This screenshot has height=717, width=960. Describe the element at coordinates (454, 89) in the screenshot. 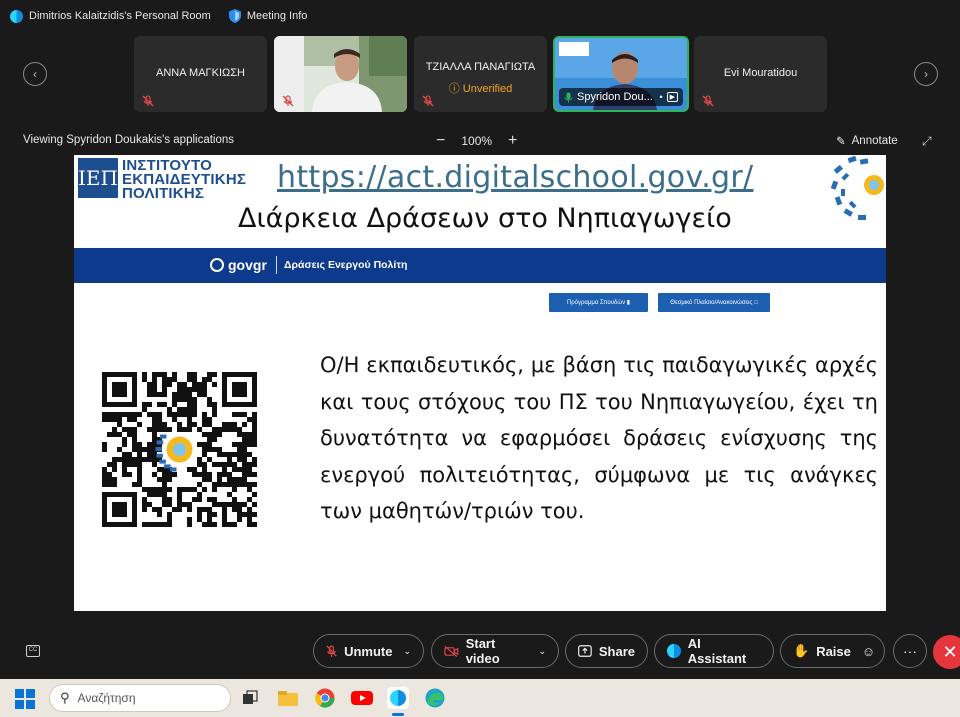

I see `warning-icon: ⓘ` at that location.